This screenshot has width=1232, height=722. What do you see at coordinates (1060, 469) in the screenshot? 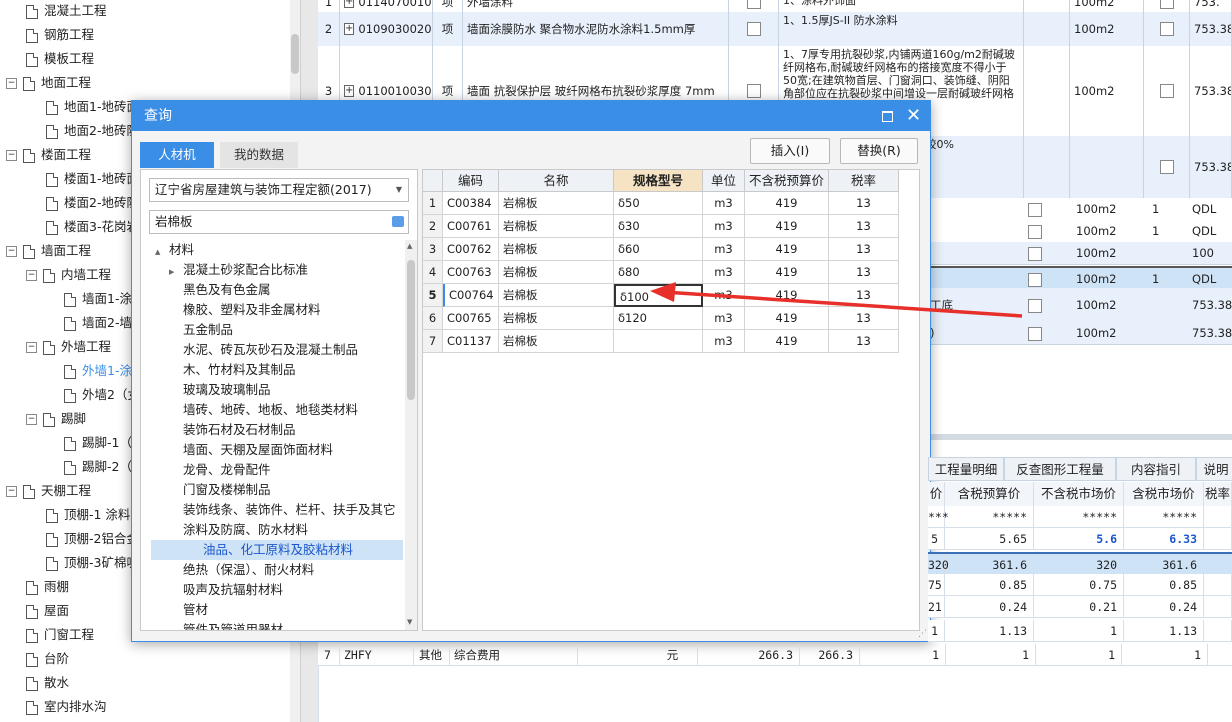
I see `bottom-tab: 反查图形工程量` at bounding box center [1060, 469].